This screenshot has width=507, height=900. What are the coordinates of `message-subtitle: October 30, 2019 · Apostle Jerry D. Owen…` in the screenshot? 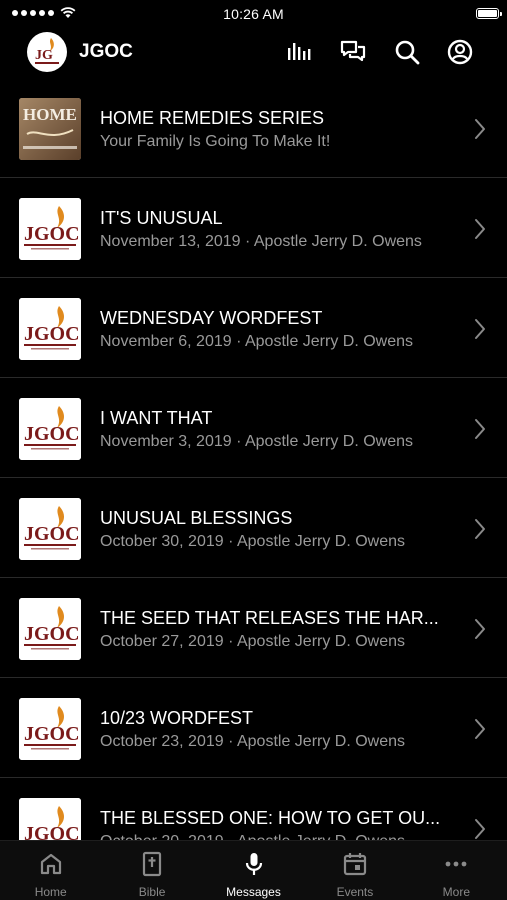 It's located at (253, 541).